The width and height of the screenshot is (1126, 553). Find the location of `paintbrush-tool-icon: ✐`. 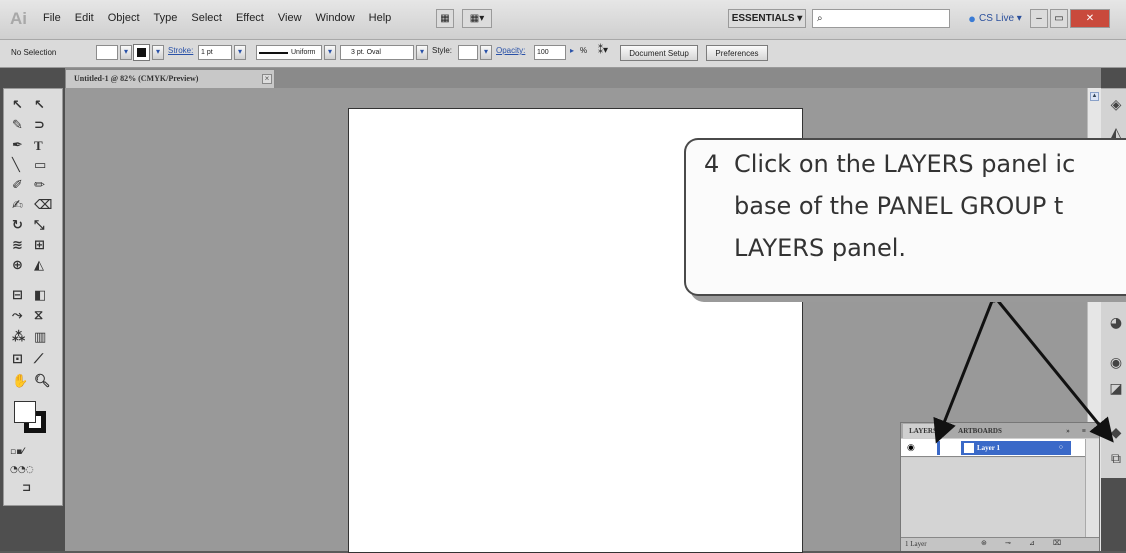

paintbrush-tool-icon: ✐ is located at coordinates (17, 186).